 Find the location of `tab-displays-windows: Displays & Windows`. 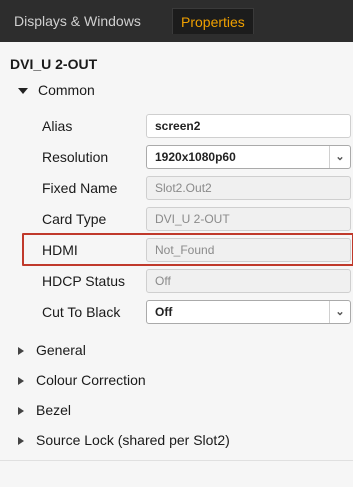

tab-displays-windows: Displays & Windows is located at coordinates (77, 21).